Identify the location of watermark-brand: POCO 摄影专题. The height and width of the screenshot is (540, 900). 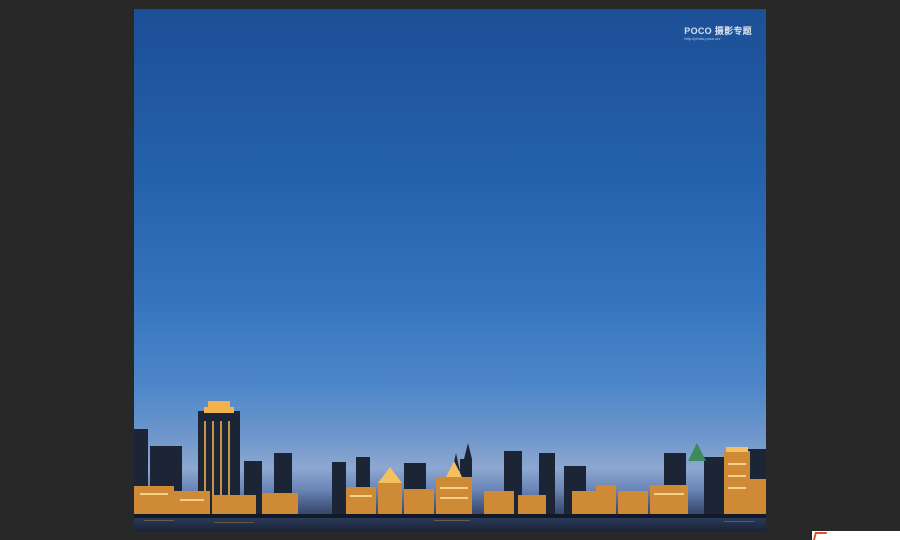
(718, 31).